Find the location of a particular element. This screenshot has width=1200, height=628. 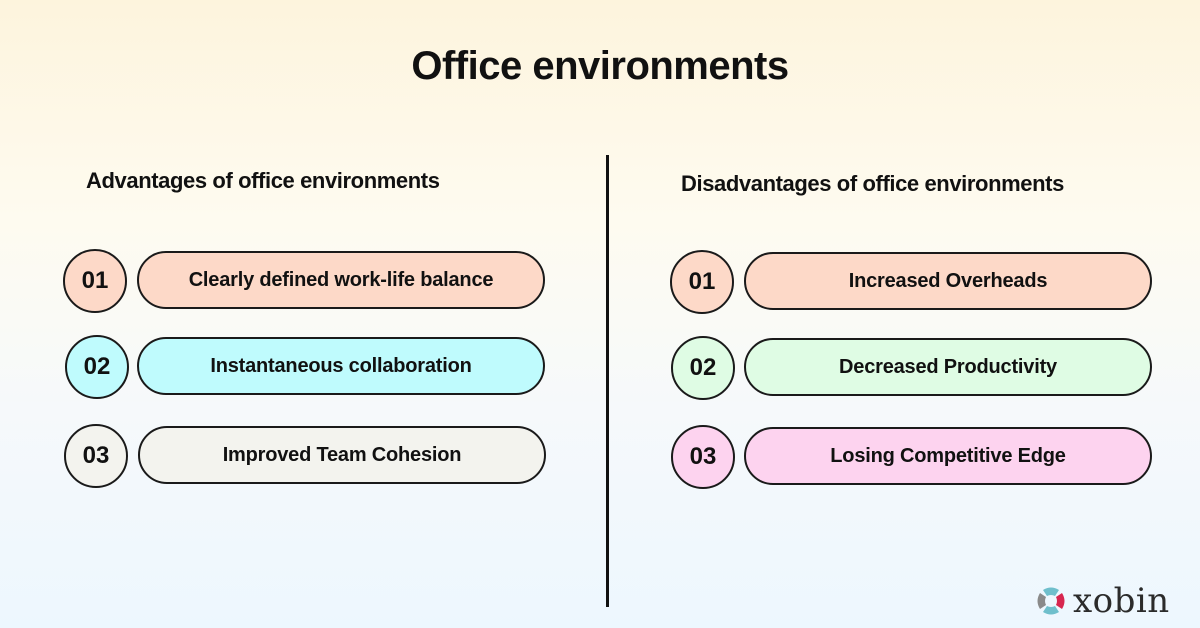

column-divider is located at coordinates (607, 381).